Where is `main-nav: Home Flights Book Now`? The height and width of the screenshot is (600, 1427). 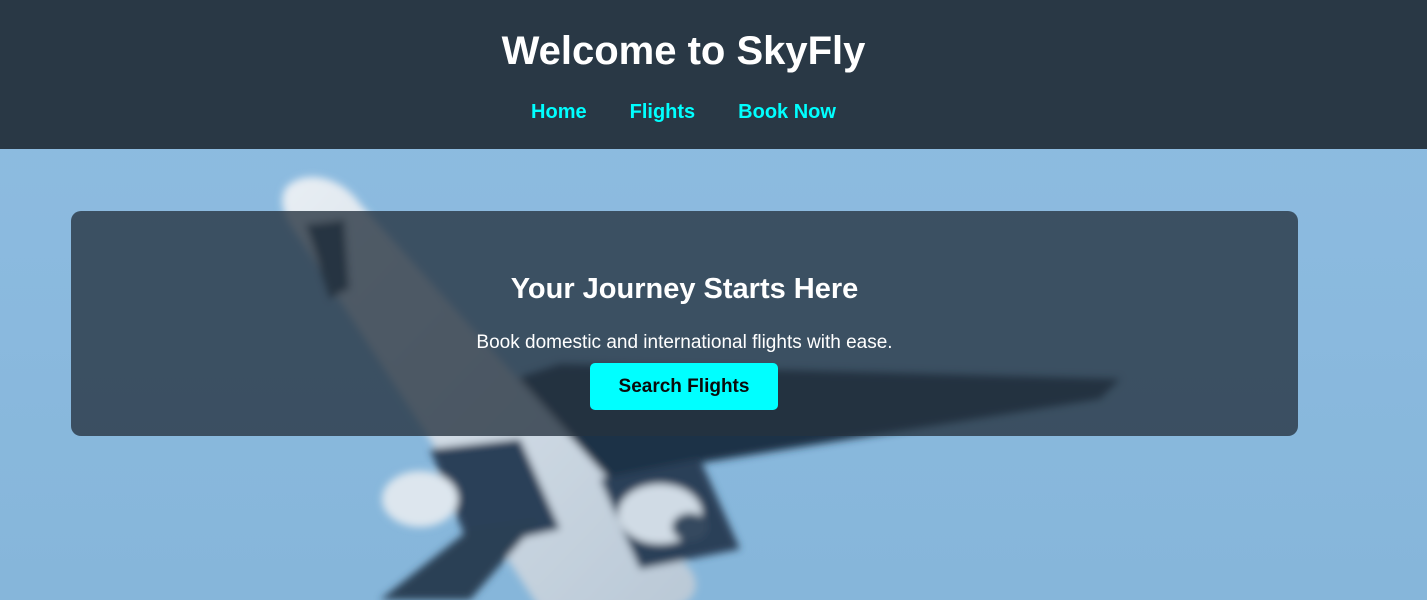 main-nav: Home Flights Book Now is located at coordinates (683, 112).